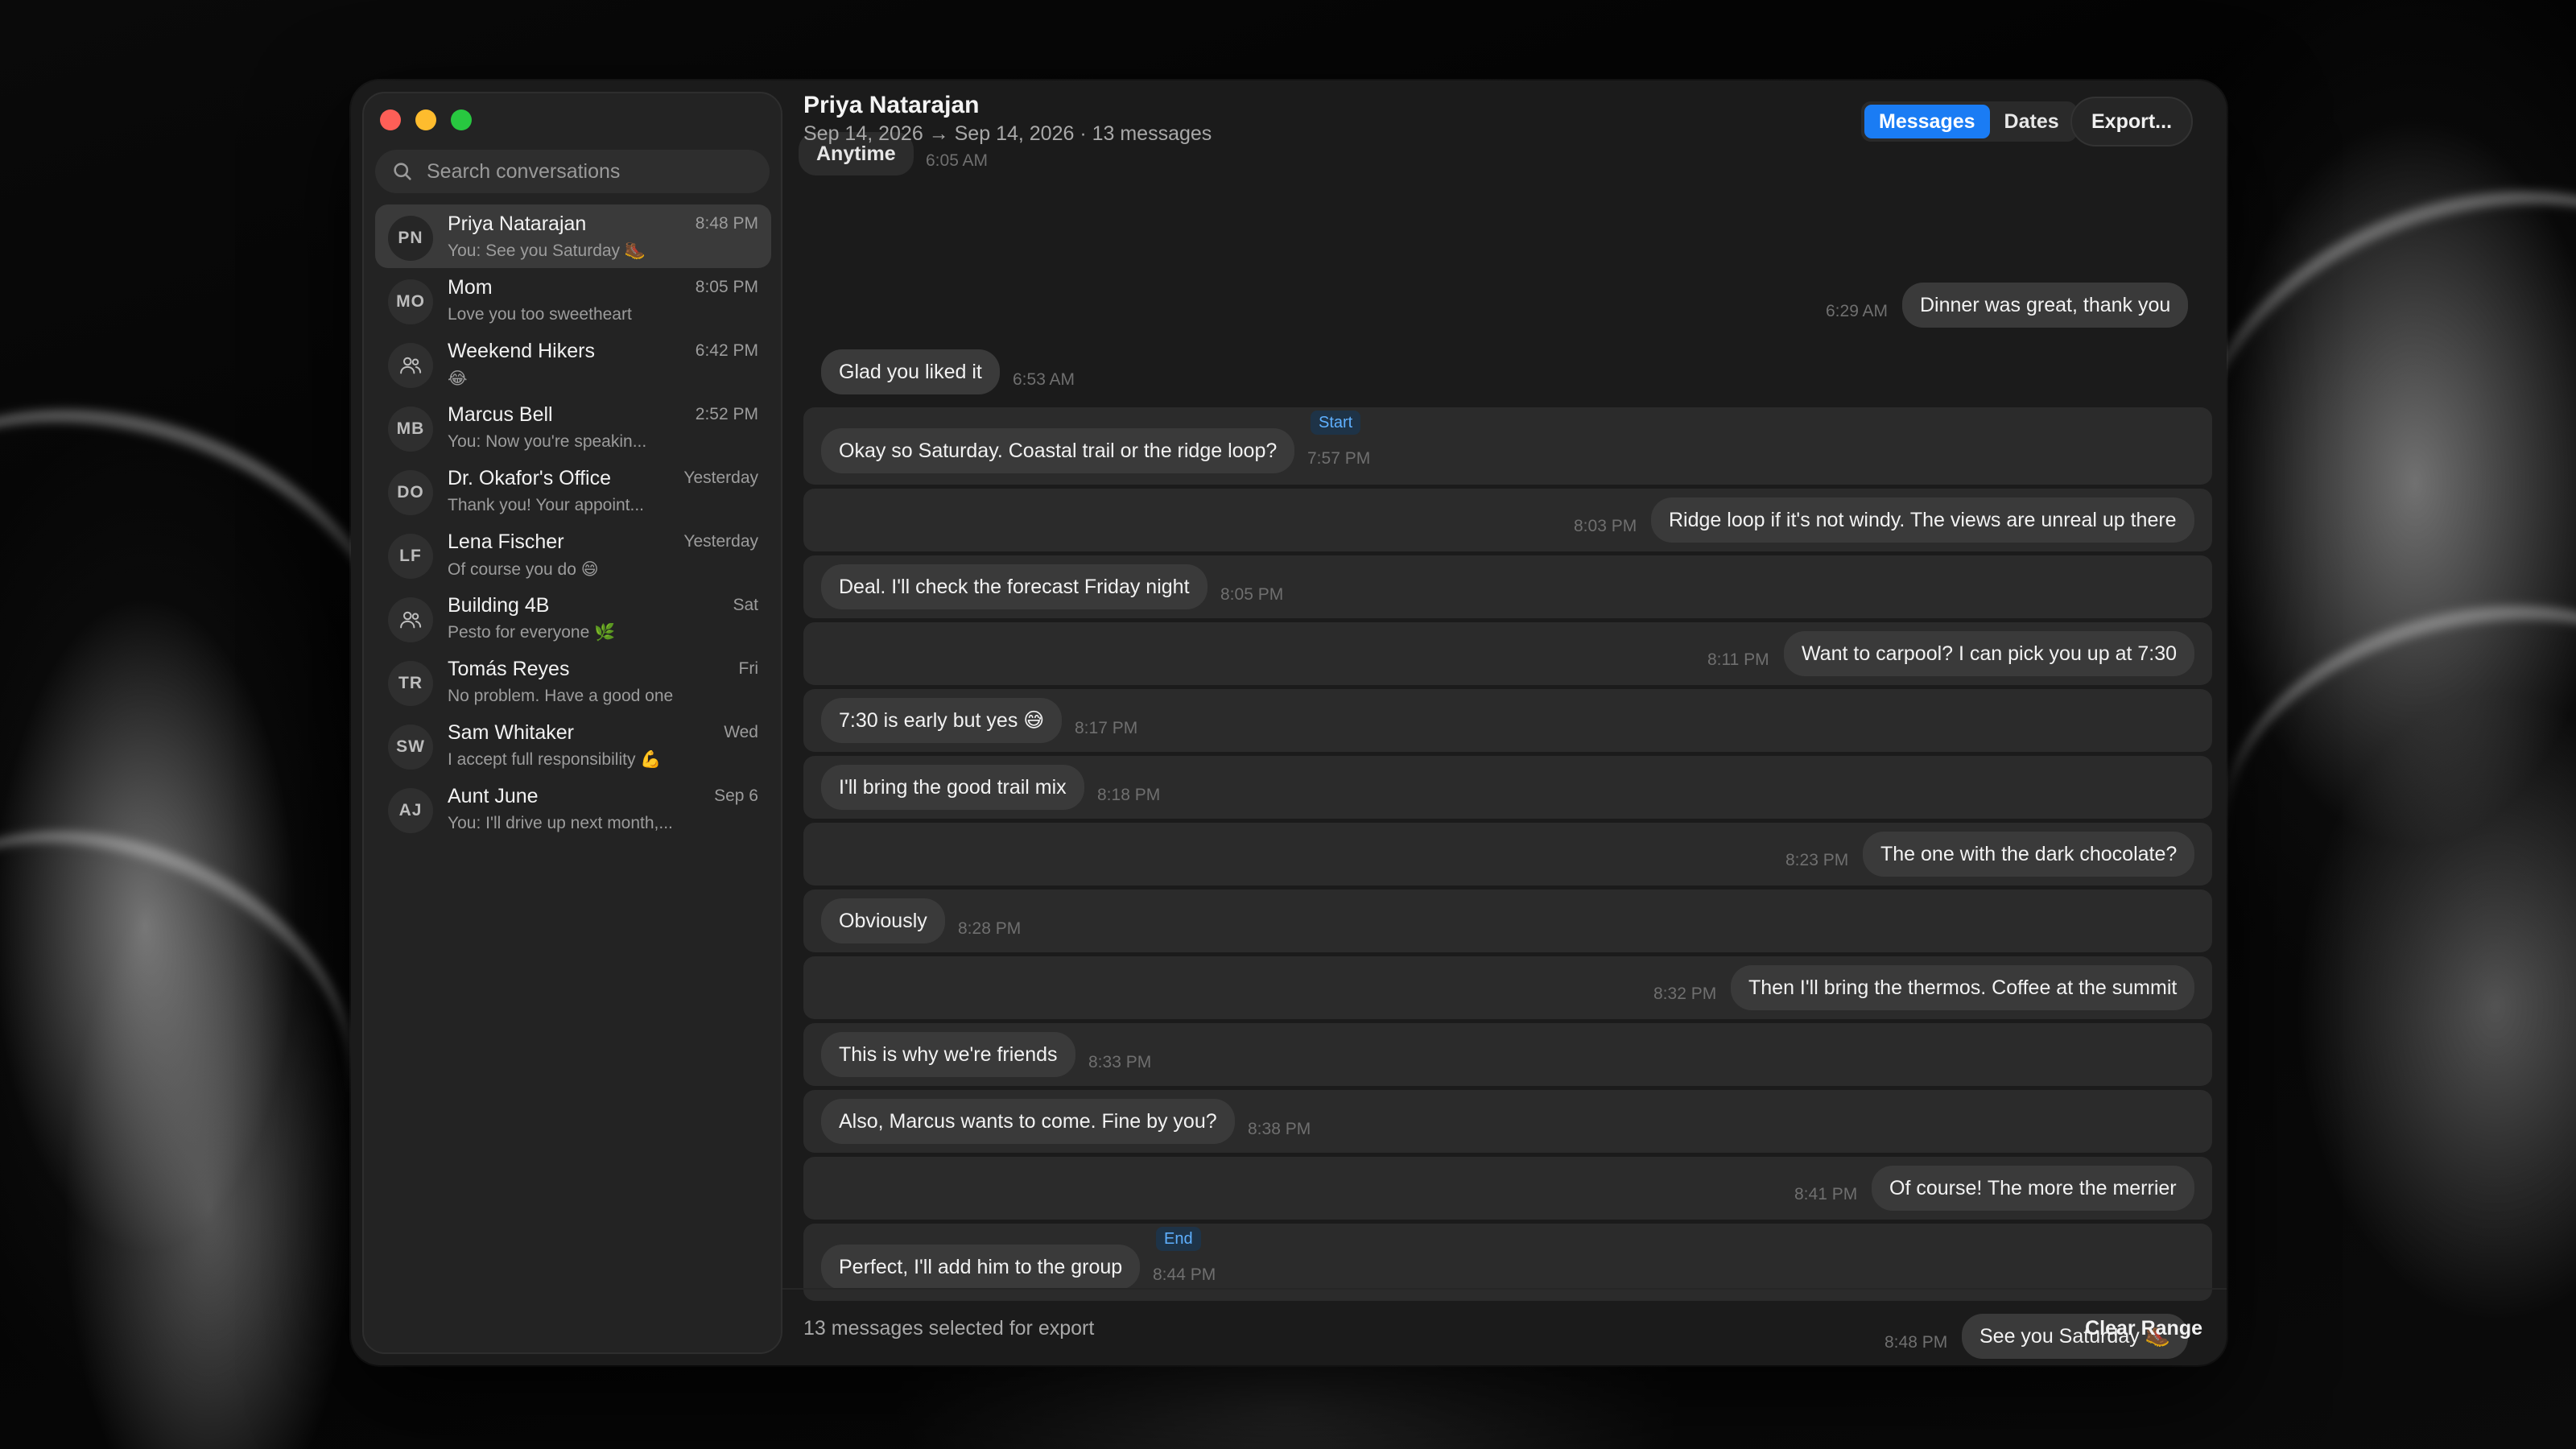 Image resolution: width=2576 pixels, height=1449 pixels. I want to click on conversation-name: Lena Fischer, so click(506, 541).